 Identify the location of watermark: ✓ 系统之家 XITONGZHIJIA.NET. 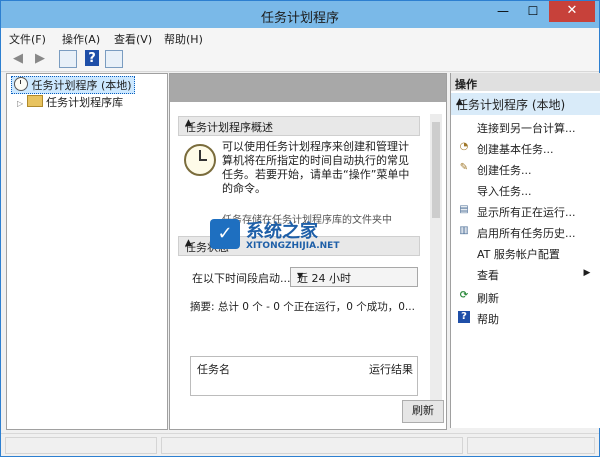
(300, 237).